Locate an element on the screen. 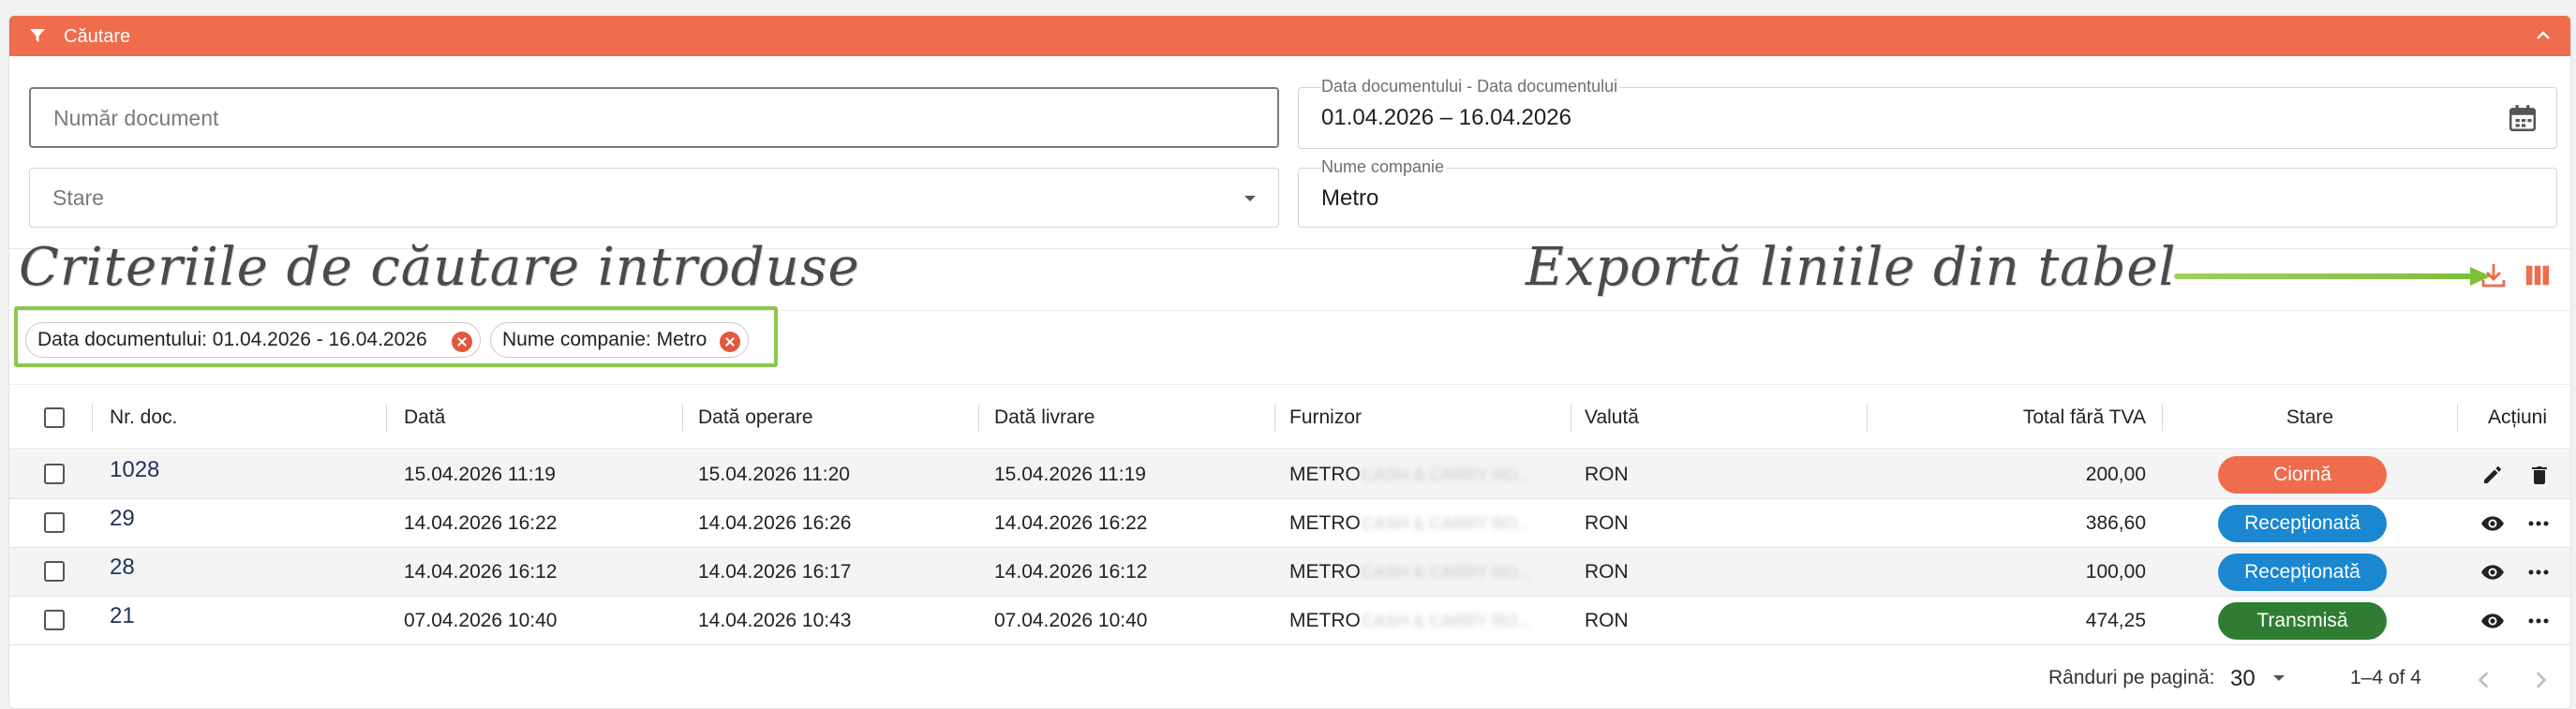 This screenshot has width=2576, height=709. column-header-currency: Valută is located at coordinates (1612, 418).